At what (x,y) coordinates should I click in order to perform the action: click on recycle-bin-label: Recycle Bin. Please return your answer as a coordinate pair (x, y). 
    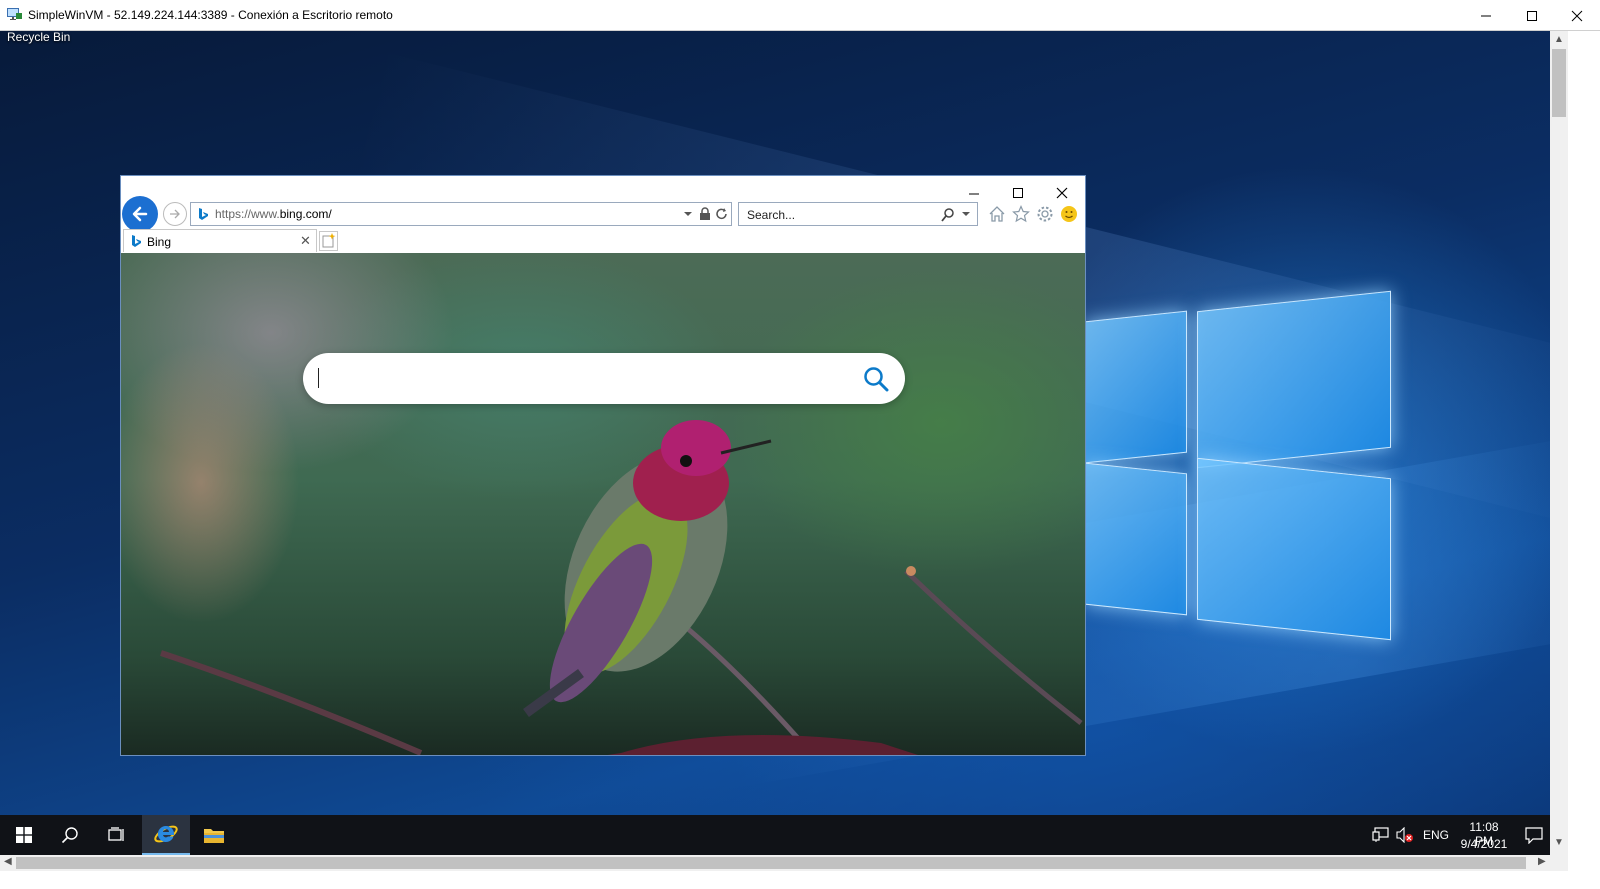
    Looking at the image, I should click on (38, 37).